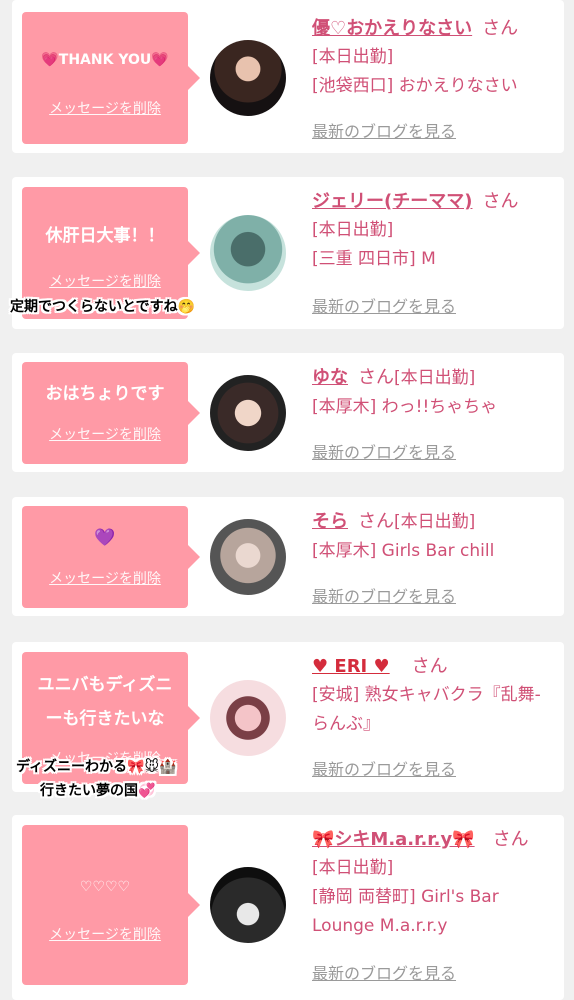 This screenshot has height=1000, width=574. Describe the element at coordinates (105, 60) in the screenshot. I see `message-text: 💗THANK YOU💗` at that location.